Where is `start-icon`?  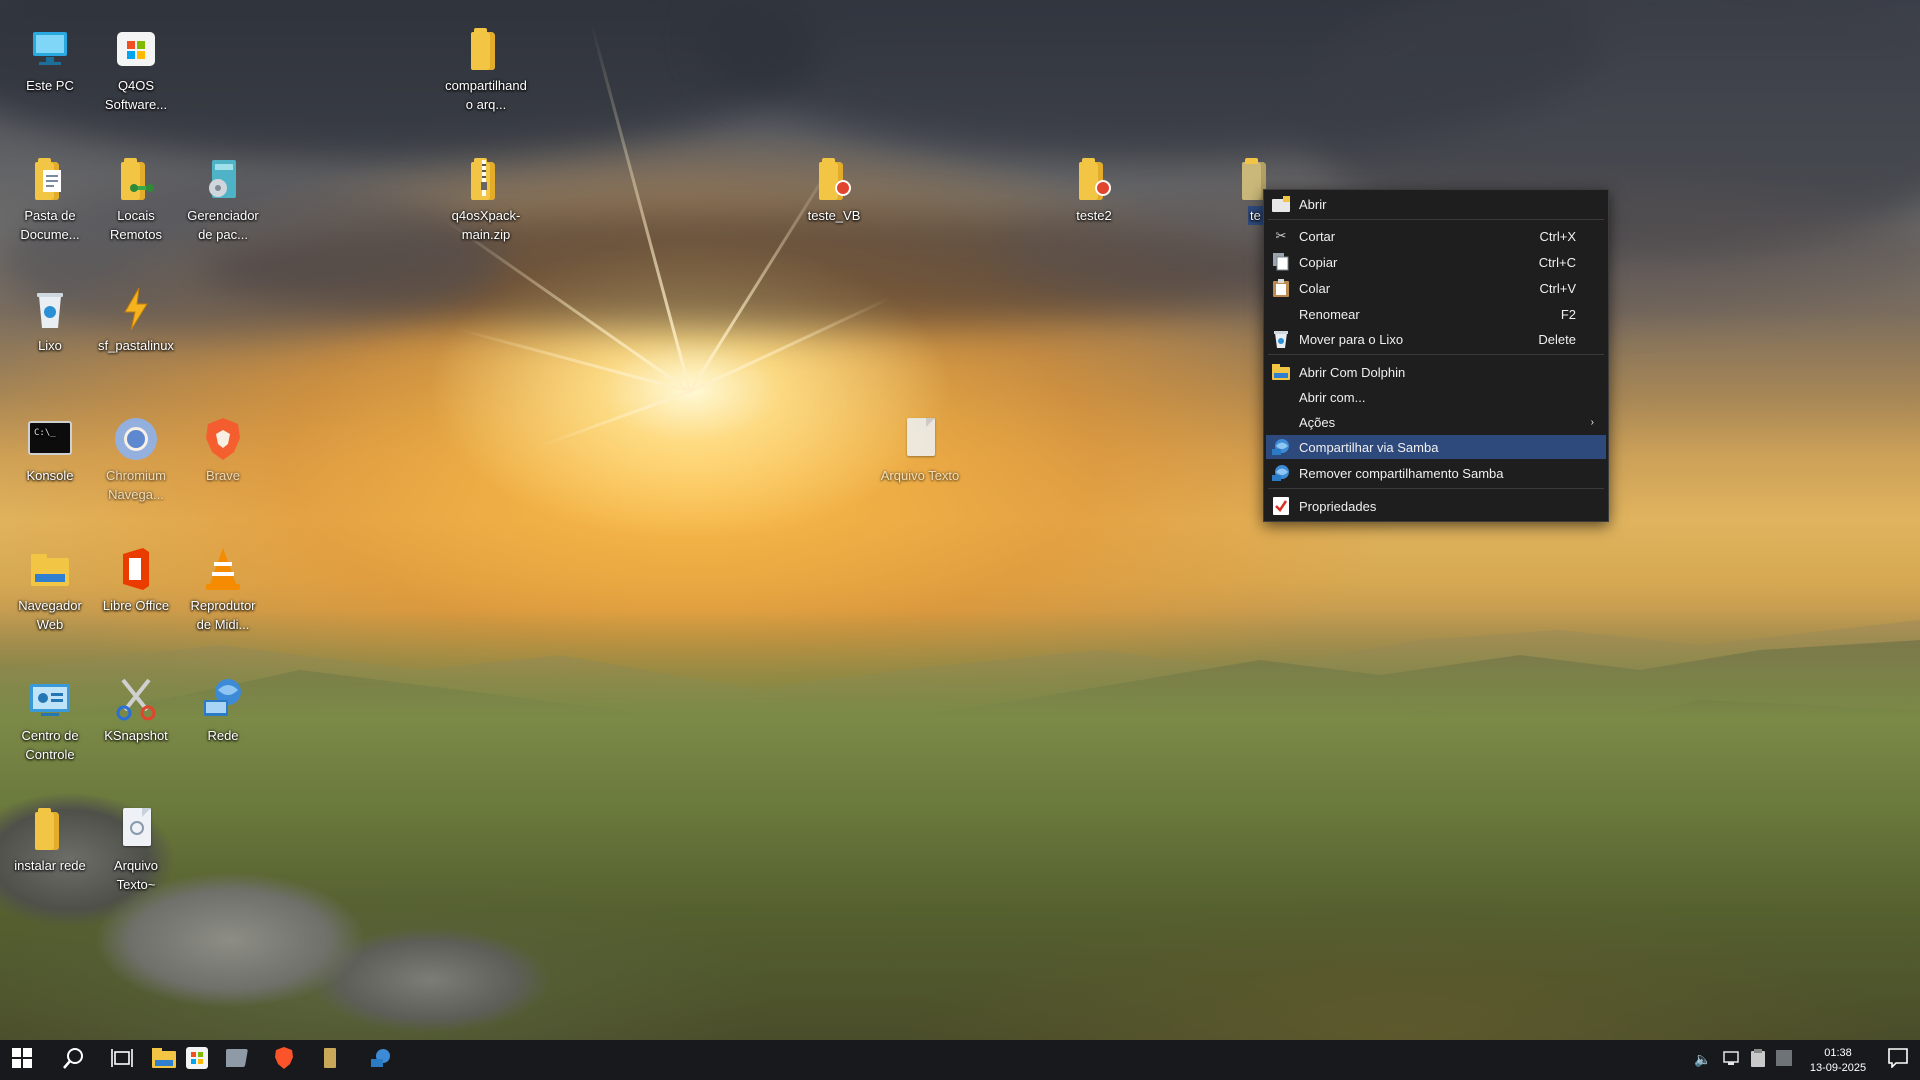 start-icon is located at coordinates (22, 1060).